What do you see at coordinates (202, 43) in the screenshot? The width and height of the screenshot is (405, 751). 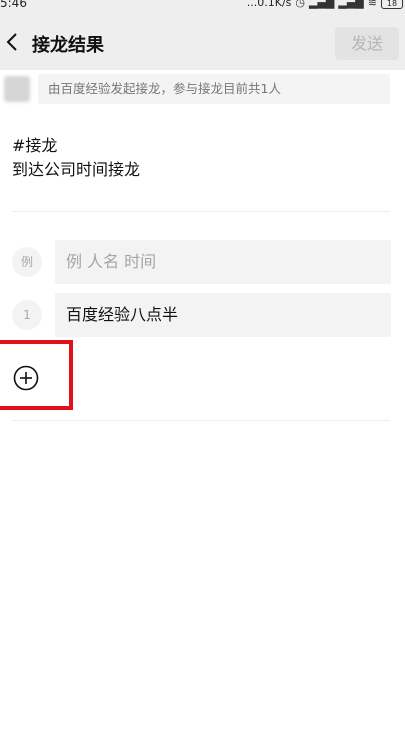 I see `nav-bar: 接龙结果 发送` at bounding box center [202, 43].